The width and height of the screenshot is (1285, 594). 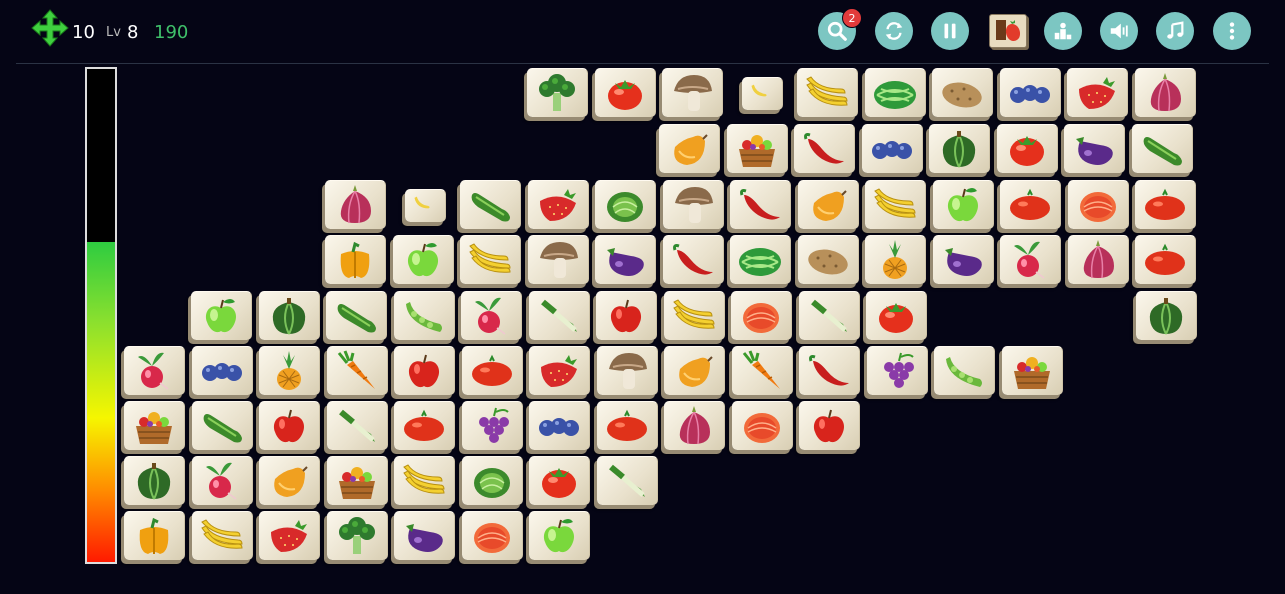 What do you see at coordinates (624, 95) in the screenshot?
I see `tomato-icon` at bounding box center [624, 95].